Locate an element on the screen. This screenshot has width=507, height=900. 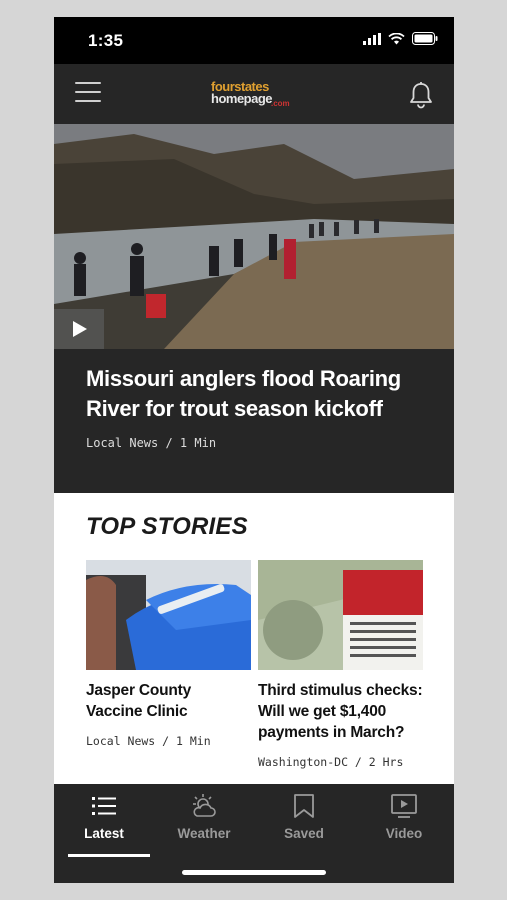
vaccine-photo is located at coordinates (168, 615).